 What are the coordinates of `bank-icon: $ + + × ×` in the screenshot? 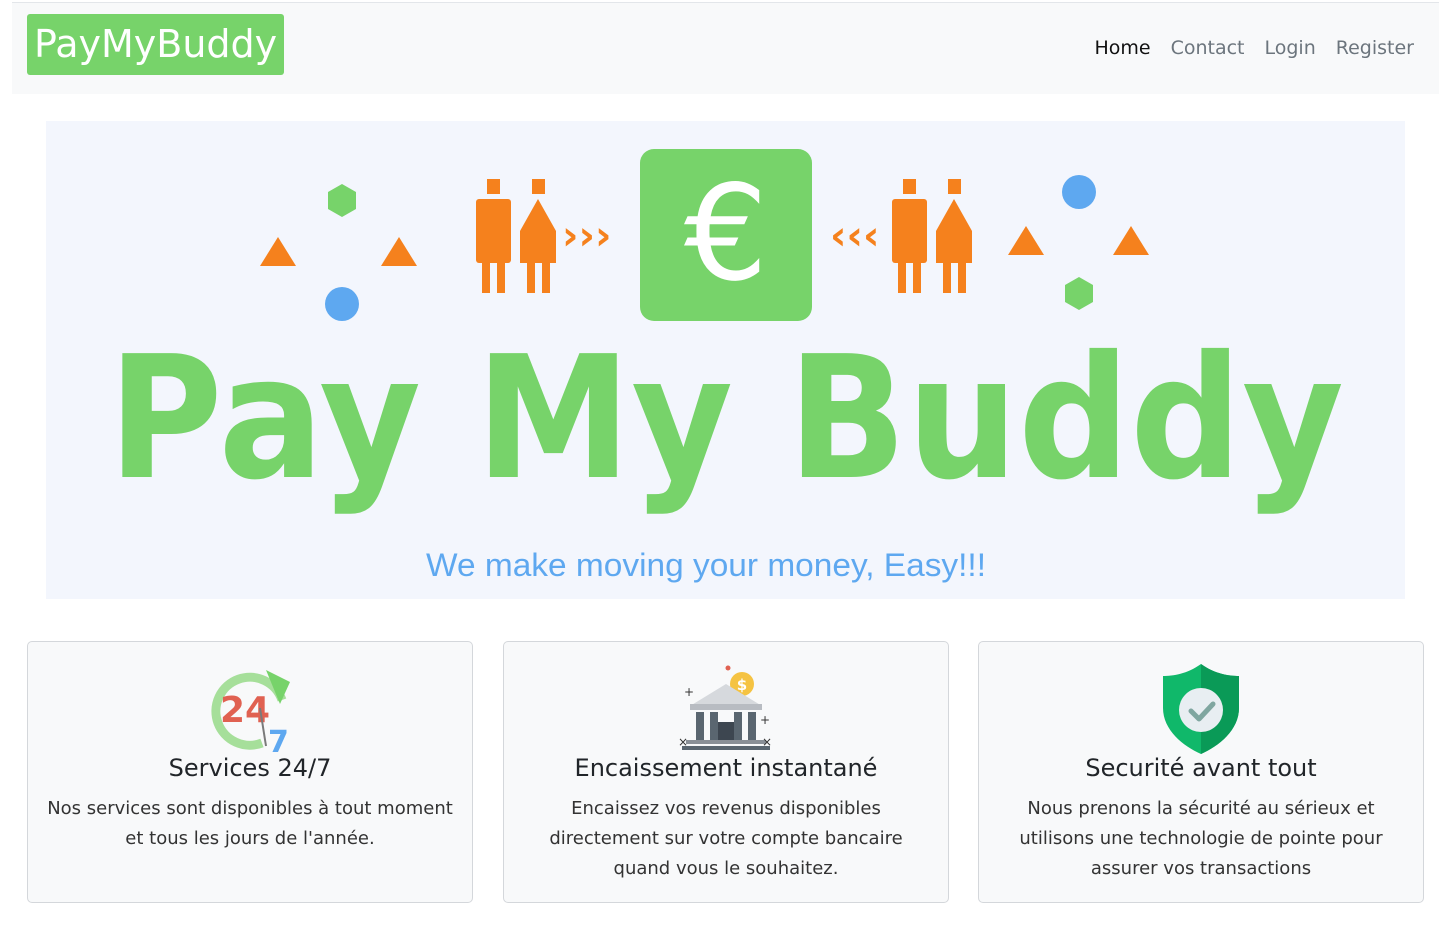 It's located at (725, 707).